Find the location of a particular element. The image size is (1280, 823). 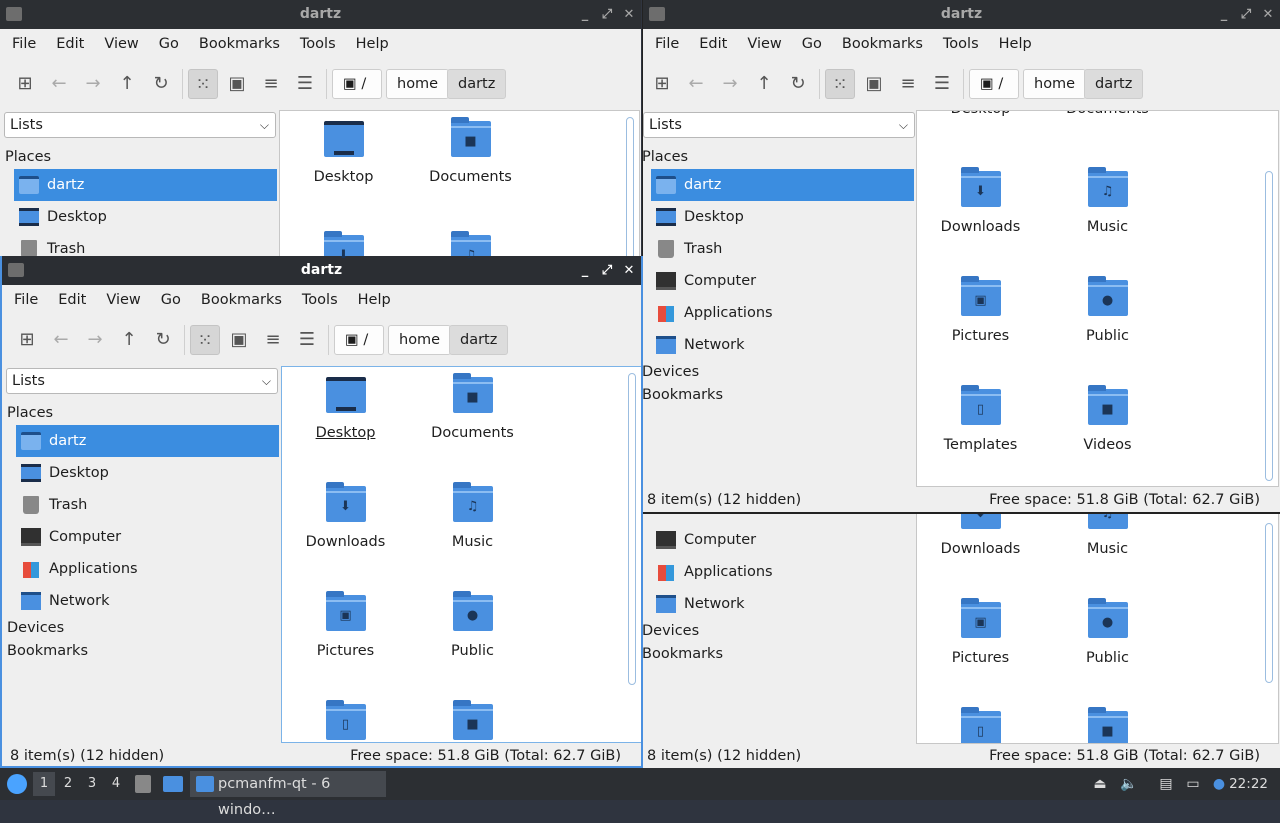

workspace-3: 3 is located at coordinates (92, 784).